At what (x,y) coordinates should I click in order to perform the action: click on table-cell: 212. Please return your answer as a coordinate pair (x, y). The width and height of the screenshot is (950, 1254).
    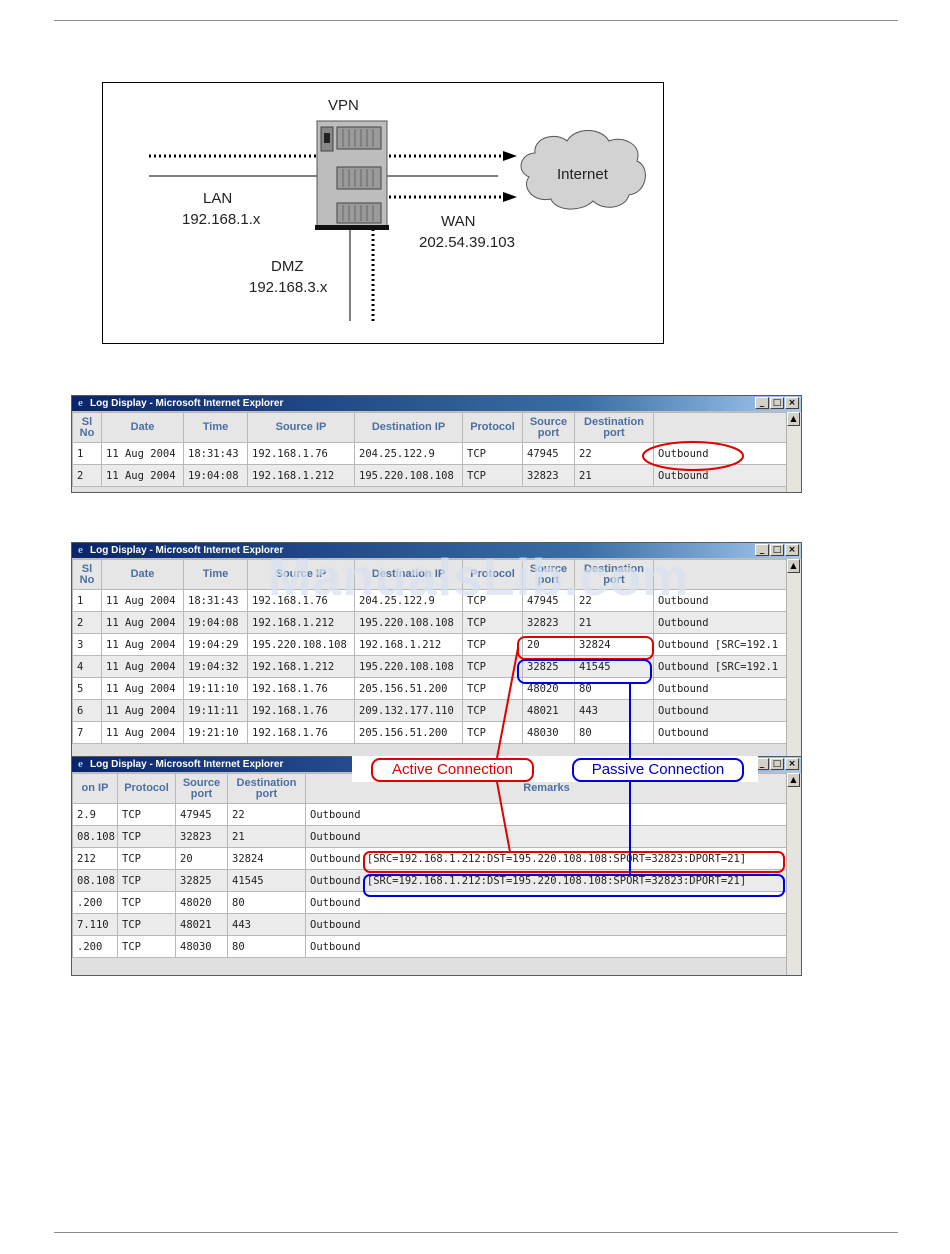
    Looking at the image, I should click on (95, 858).